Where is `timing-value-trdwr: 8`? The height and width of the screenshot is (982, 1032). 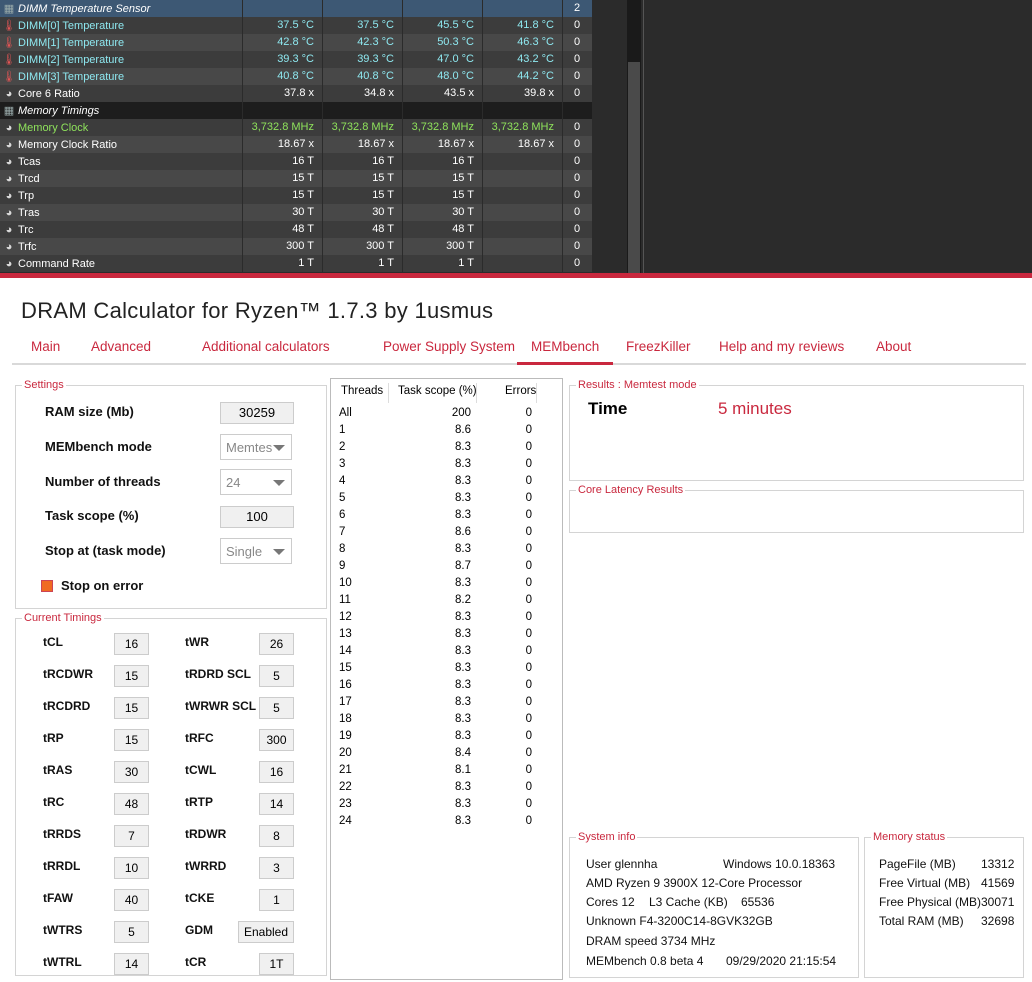 timing-value-trdwr: 8 is located at coordinates (276, 836).